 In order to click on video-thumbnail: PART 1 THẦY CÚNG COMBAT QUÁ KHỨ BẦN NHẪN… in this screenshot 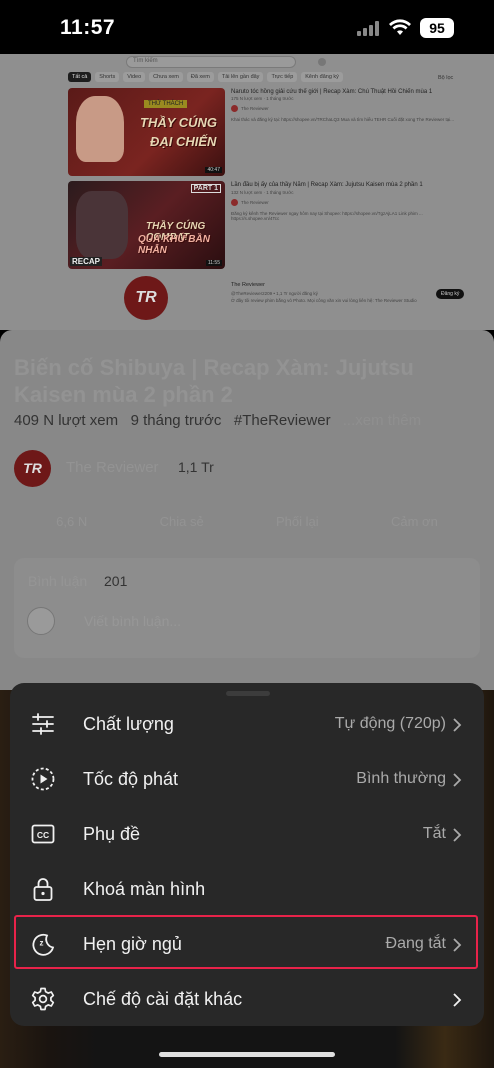, I will do `click(146, 225)`.